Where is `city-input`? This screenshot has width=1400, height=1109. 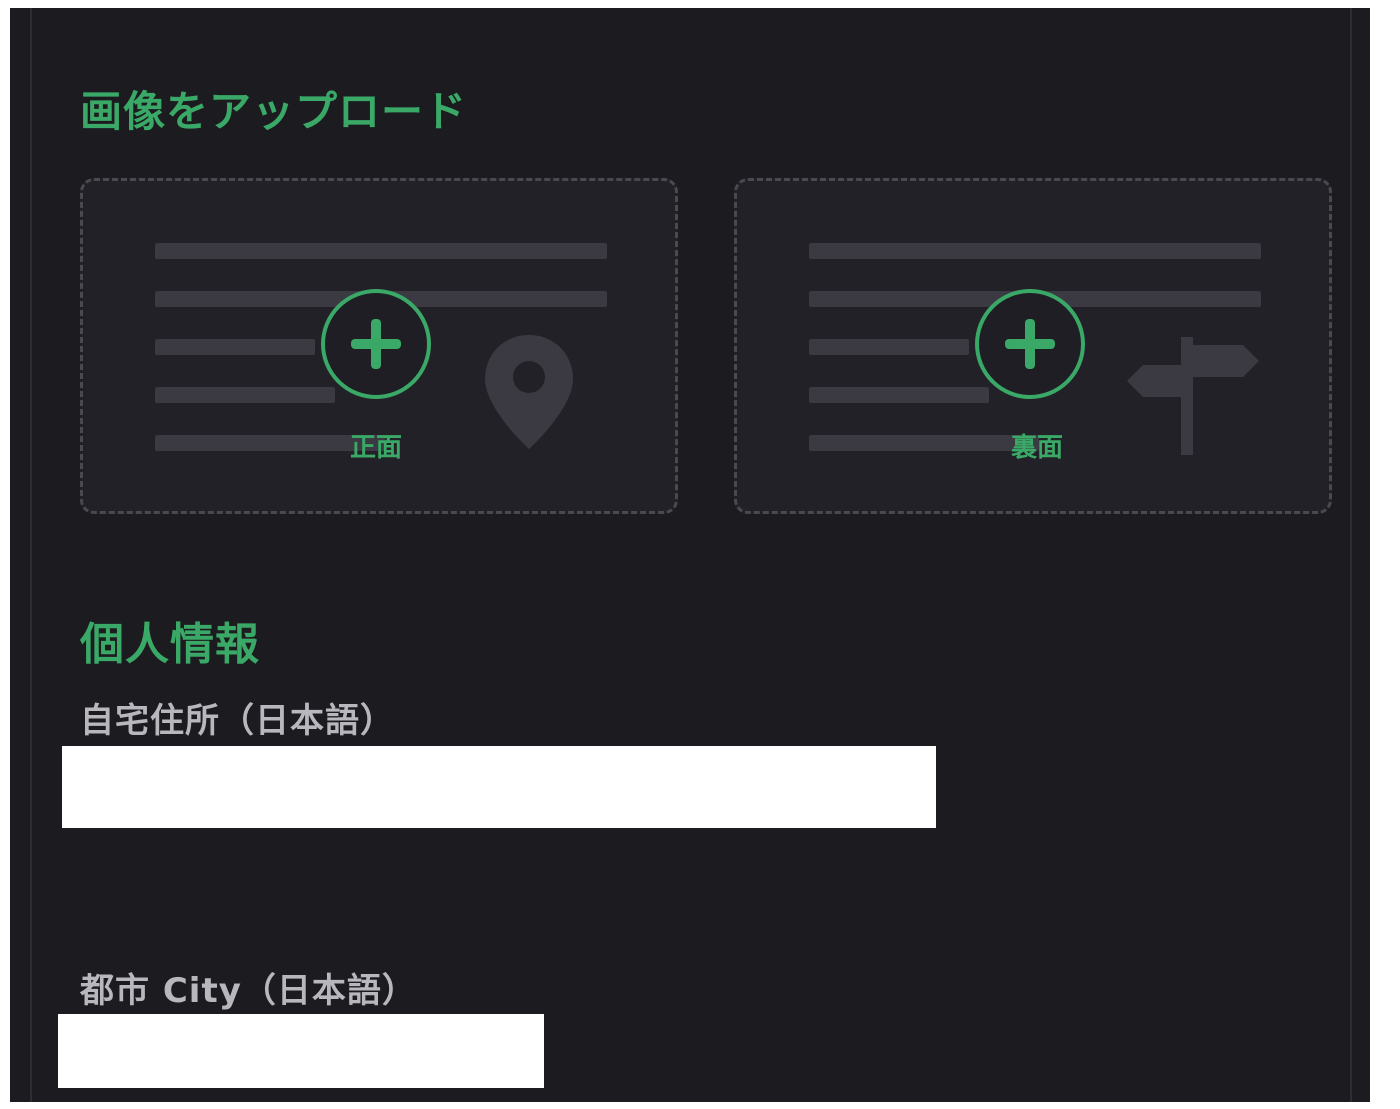
city-input is located at coordinates (301, 1051).